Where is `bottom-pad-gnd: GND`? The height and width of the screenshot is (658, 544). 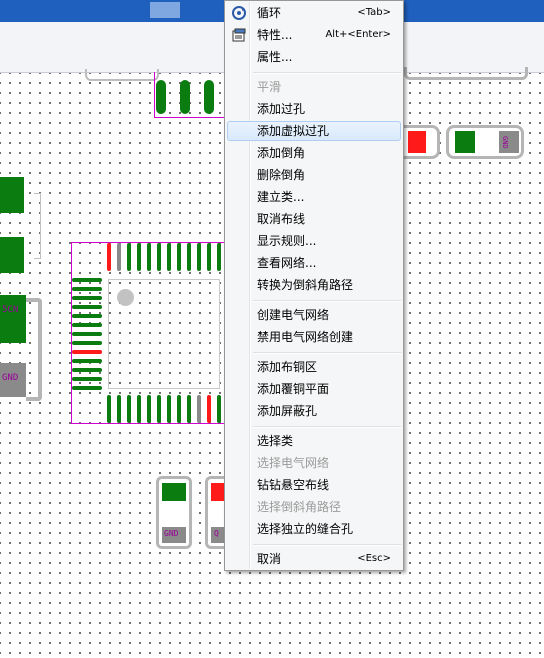 bottom-pad-gnd: GND is located at coordinates (174, 535).